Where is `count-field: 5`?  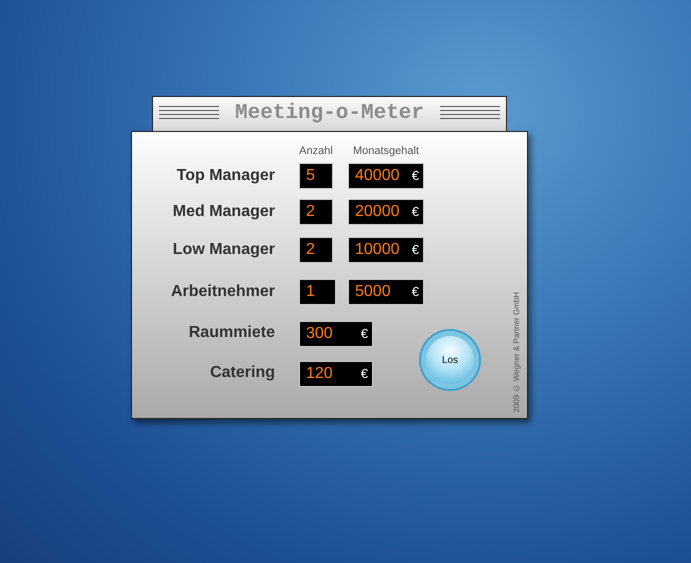
count-field: 5 is located at coordinates (316, 176).